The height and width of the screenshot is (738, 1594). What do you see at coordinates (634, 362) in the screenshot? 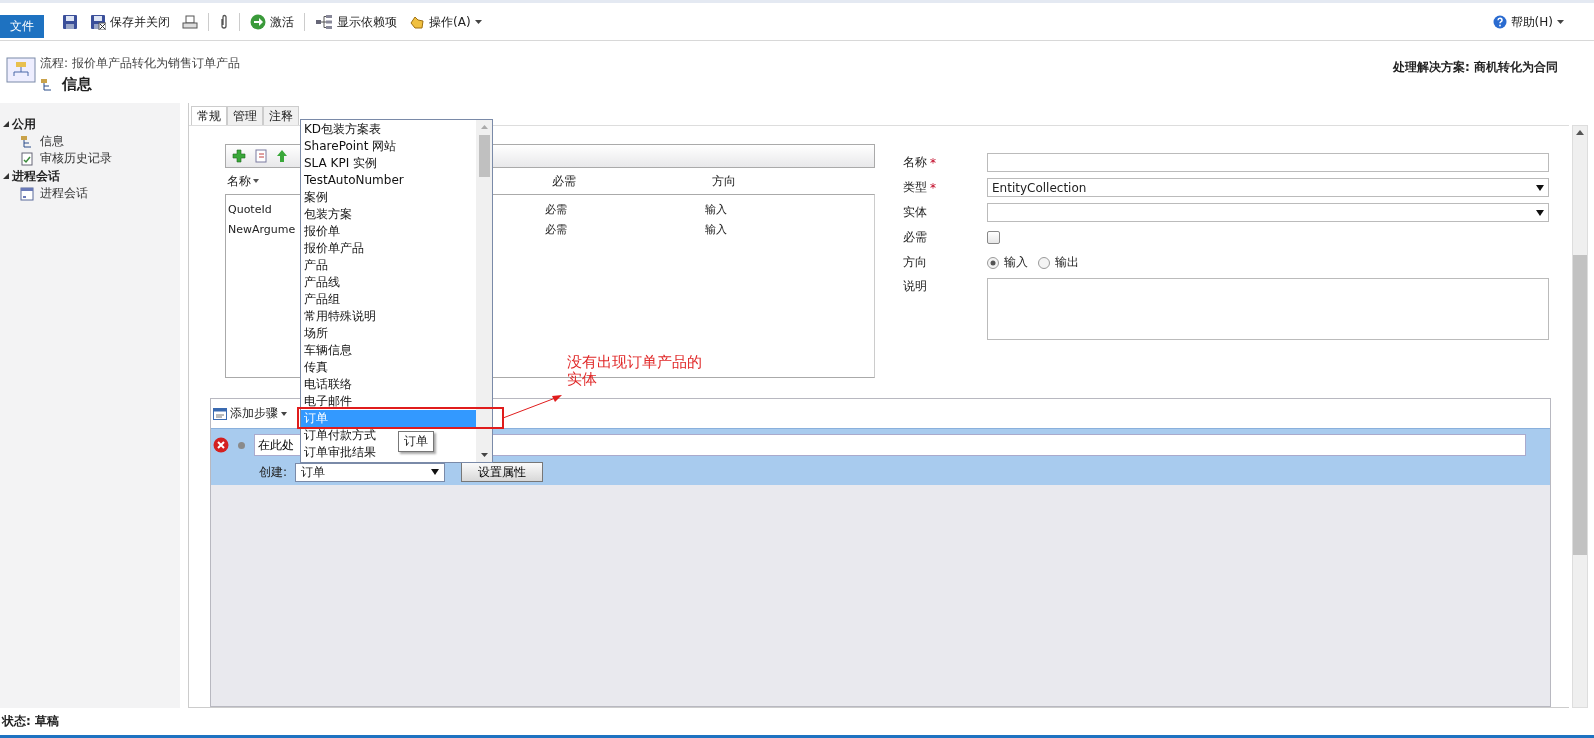
I see `annotation-text: 没有出现订单产品的` at bounding box center [634, 362].